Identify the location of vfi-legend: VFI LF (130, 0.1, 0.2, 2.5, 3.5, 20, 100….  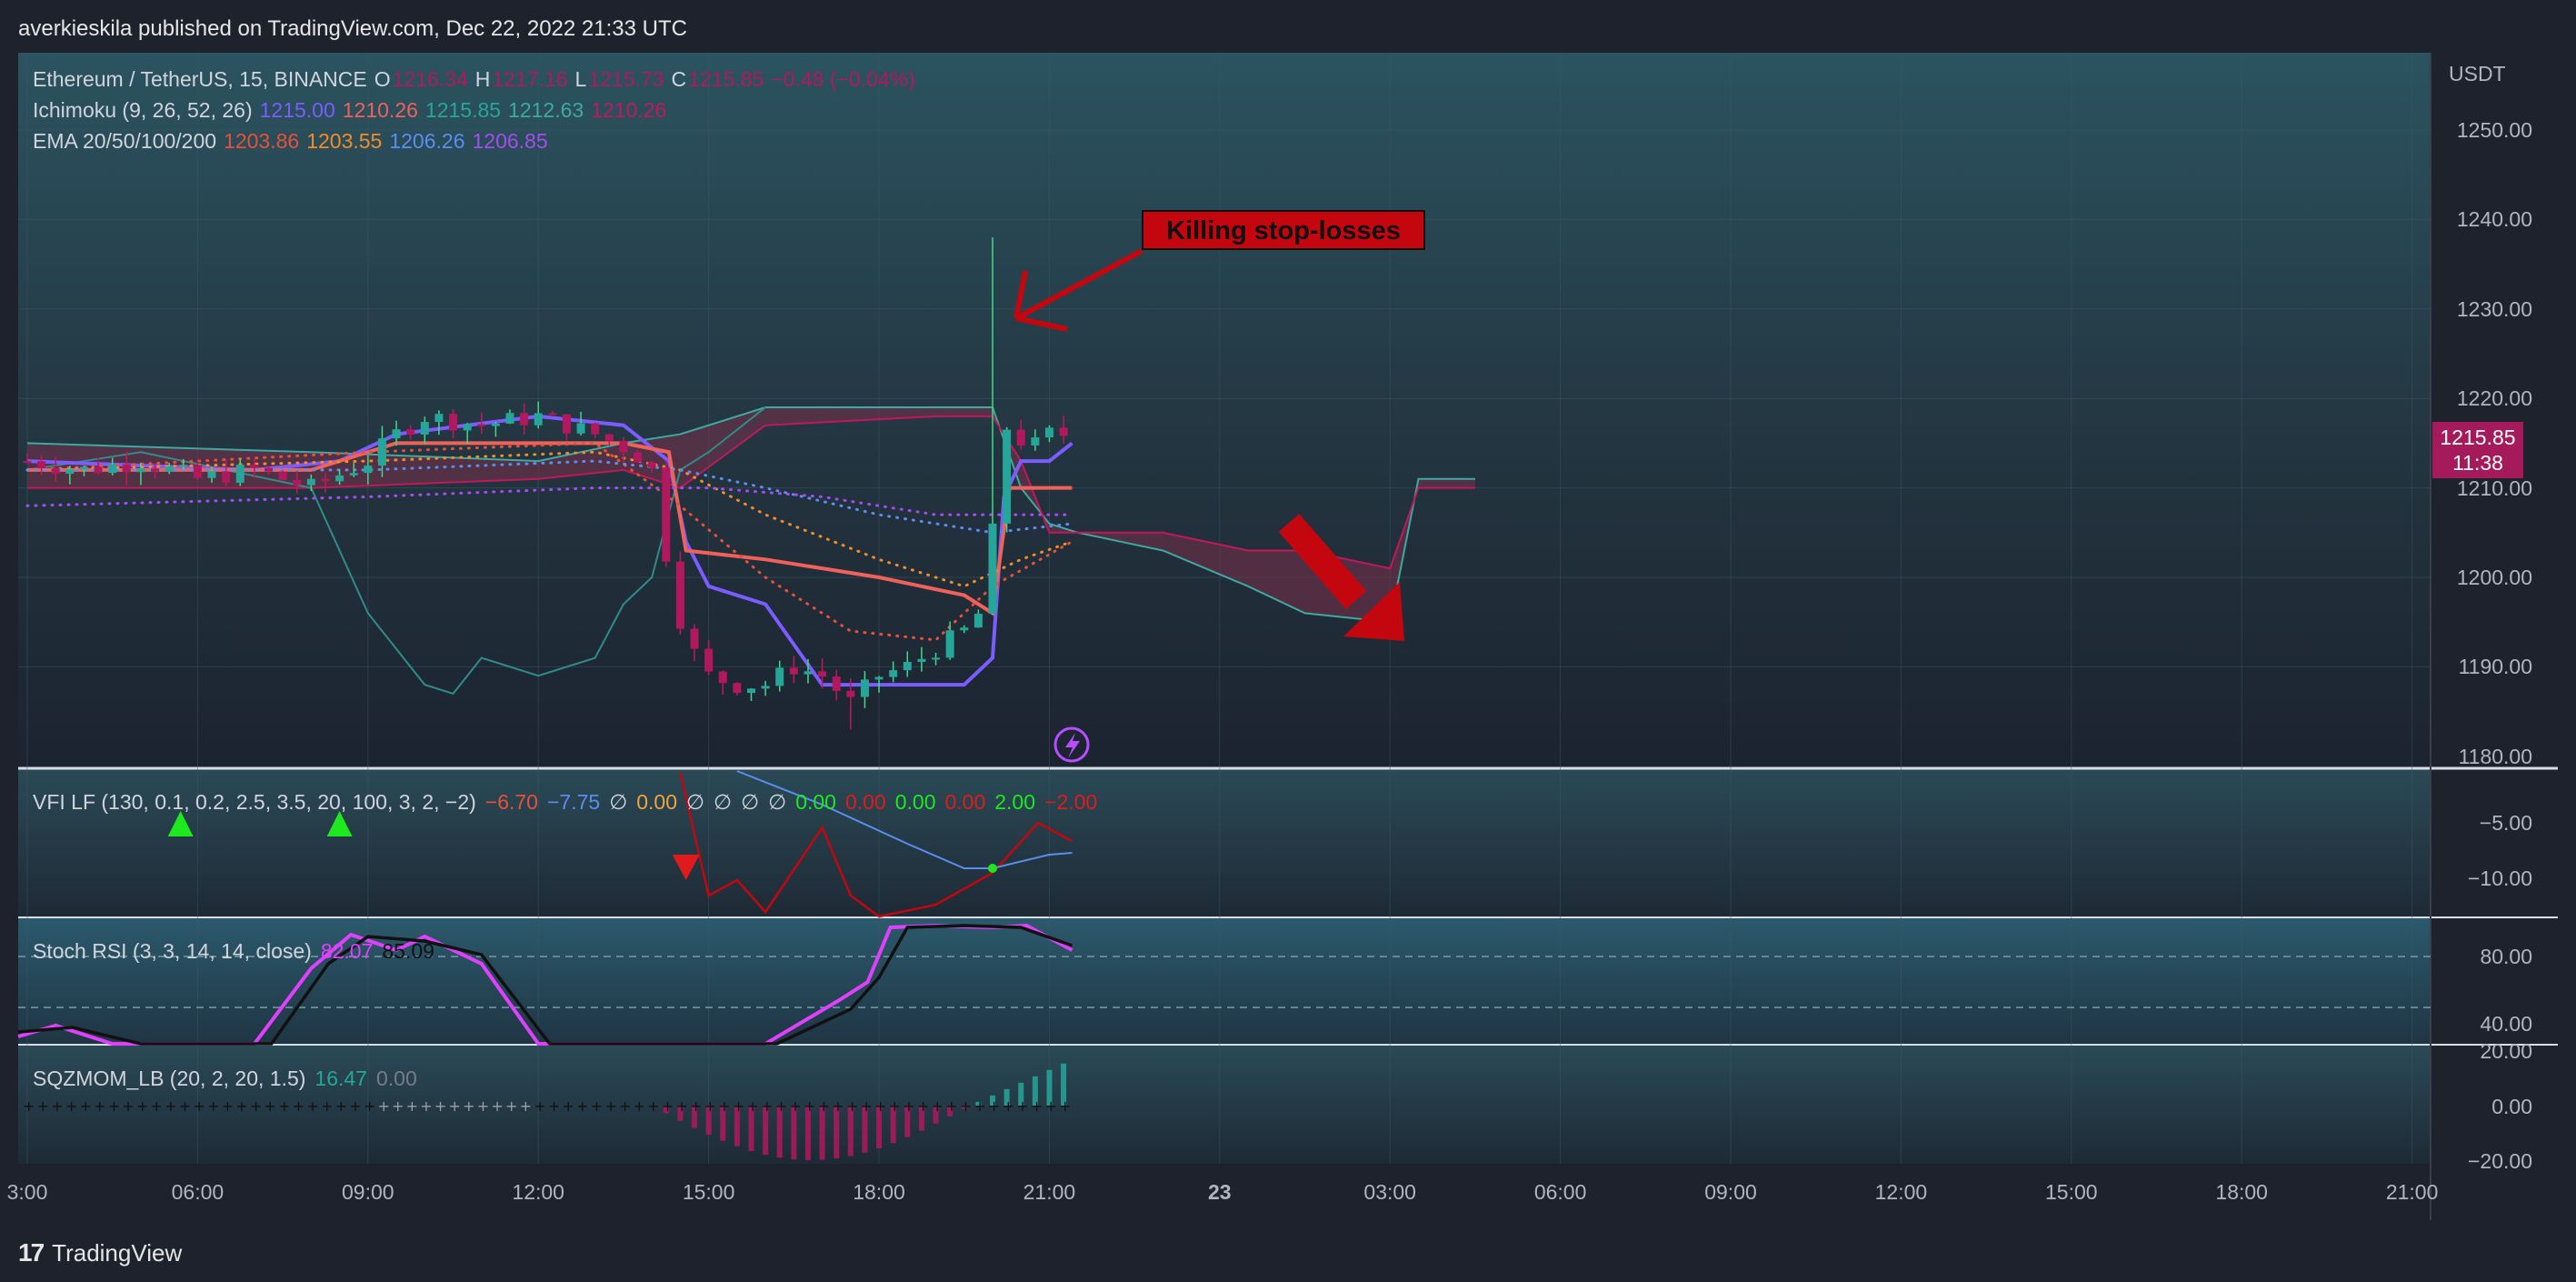
(569, 802).